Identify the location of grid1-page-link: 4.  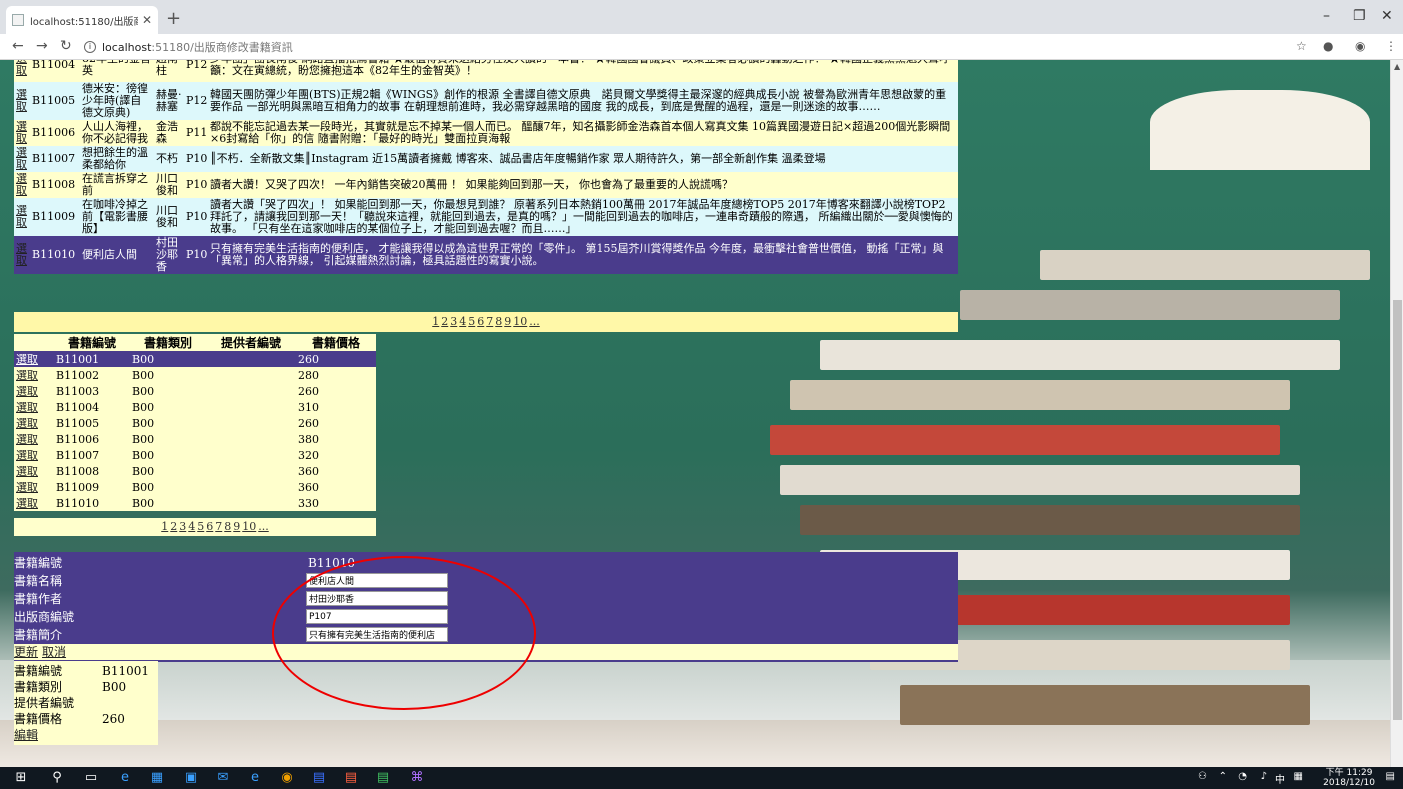
(462, 321).